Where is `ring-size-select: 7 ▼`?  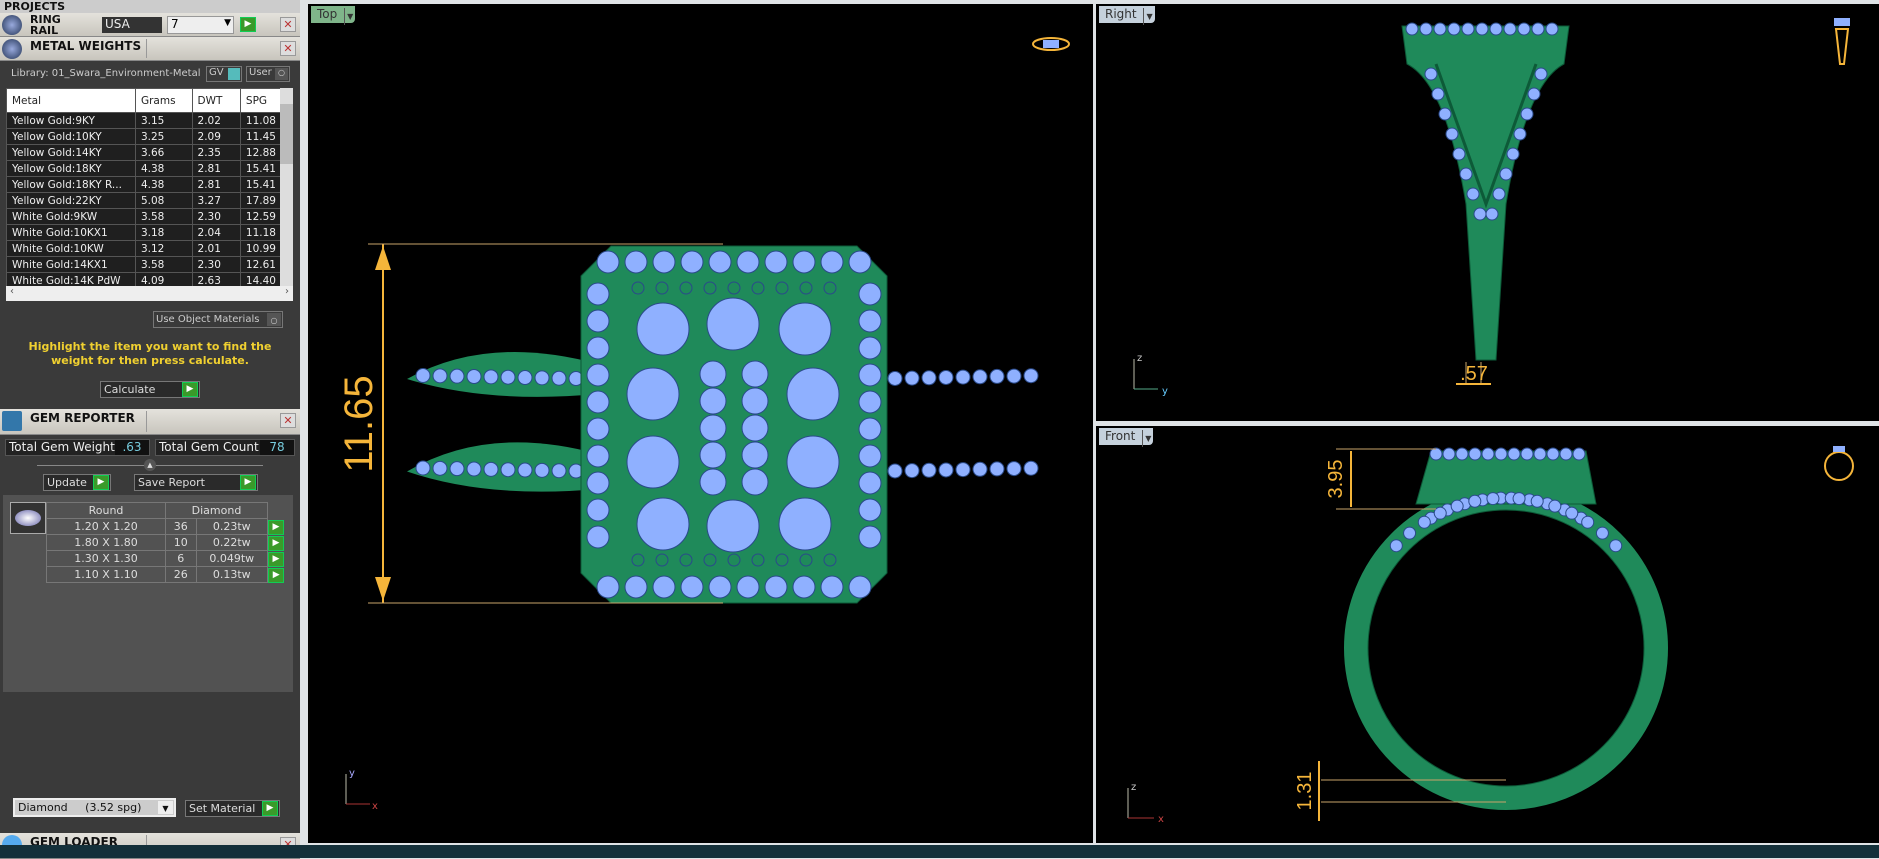 ring-size-select: 7 ▼ is located at coordinates (200, 25).